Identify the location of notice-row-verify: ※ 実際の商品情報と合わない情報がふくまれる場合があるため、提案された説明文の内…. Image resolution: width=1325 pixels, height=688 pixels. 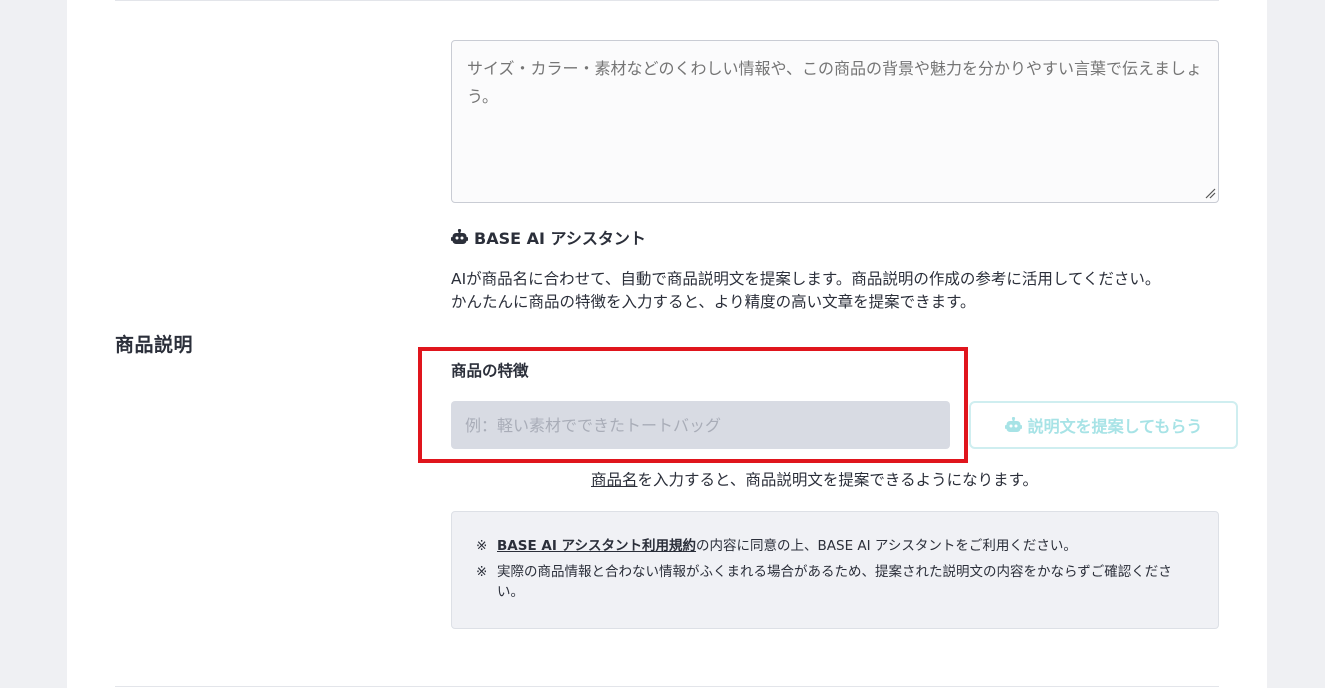
(832, 582).